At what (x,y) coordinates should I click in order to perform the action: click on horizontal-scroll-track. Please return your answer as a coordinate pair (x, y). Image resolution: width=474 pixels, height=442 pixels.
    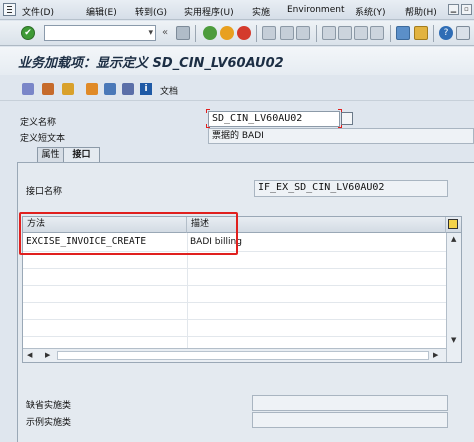
    Looking at the image, I should click on (243, 355).